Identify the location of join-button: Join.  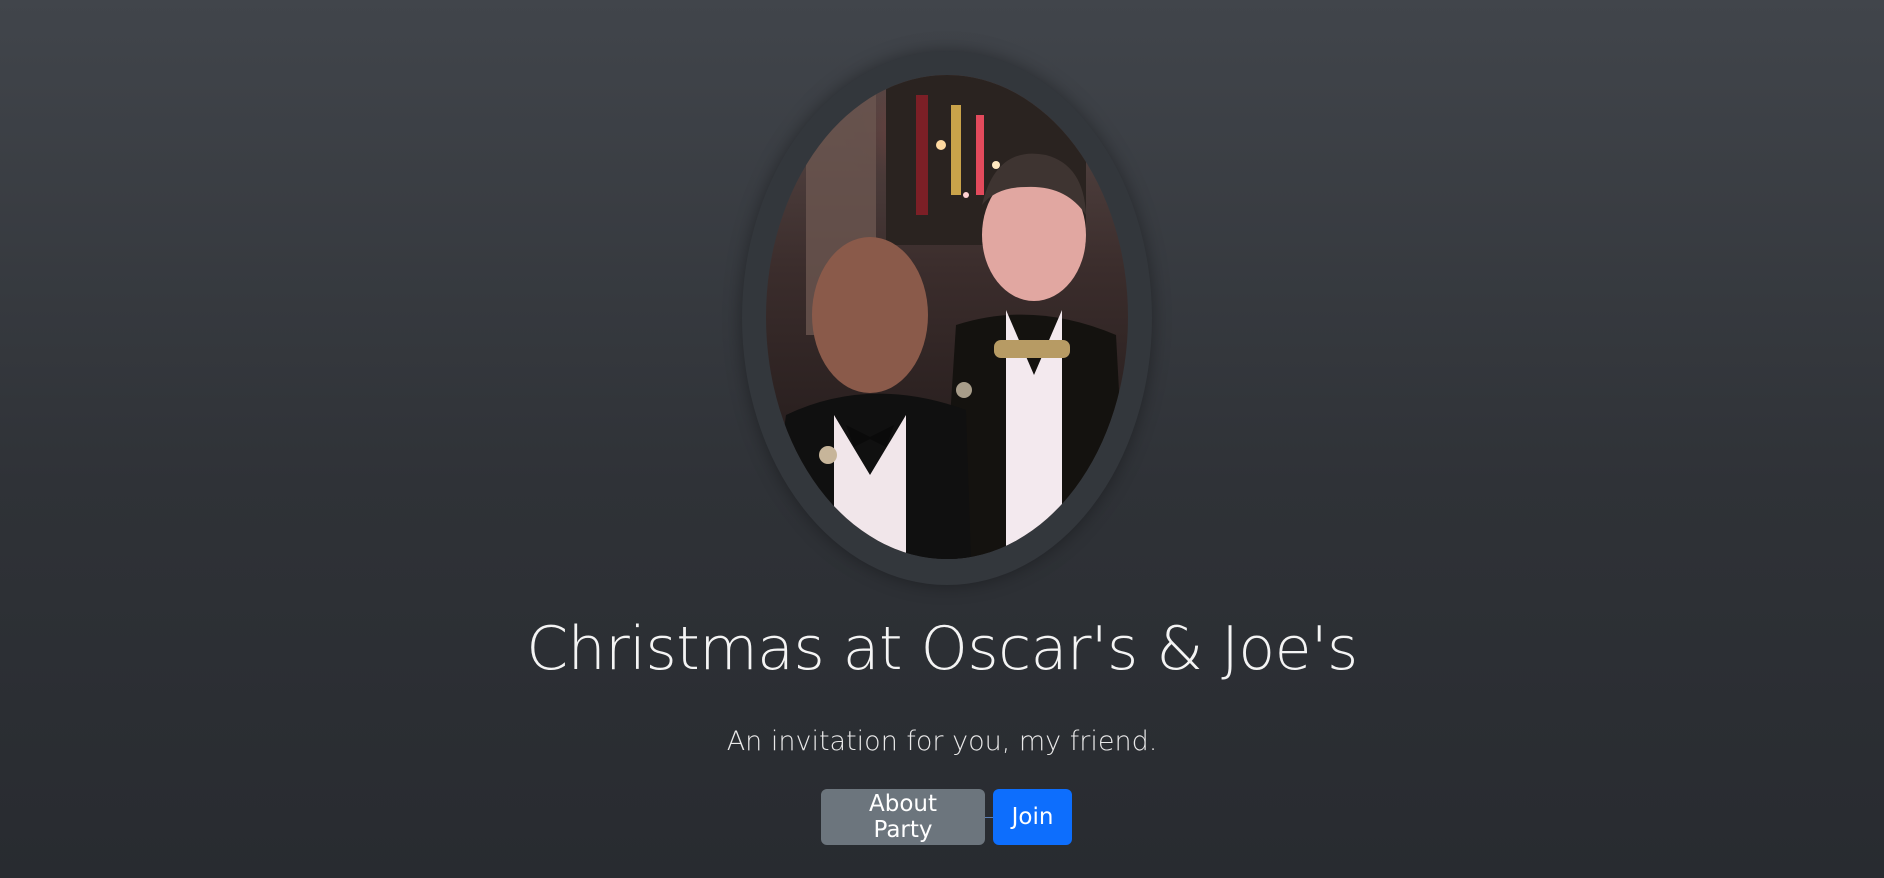
(1032, 817).